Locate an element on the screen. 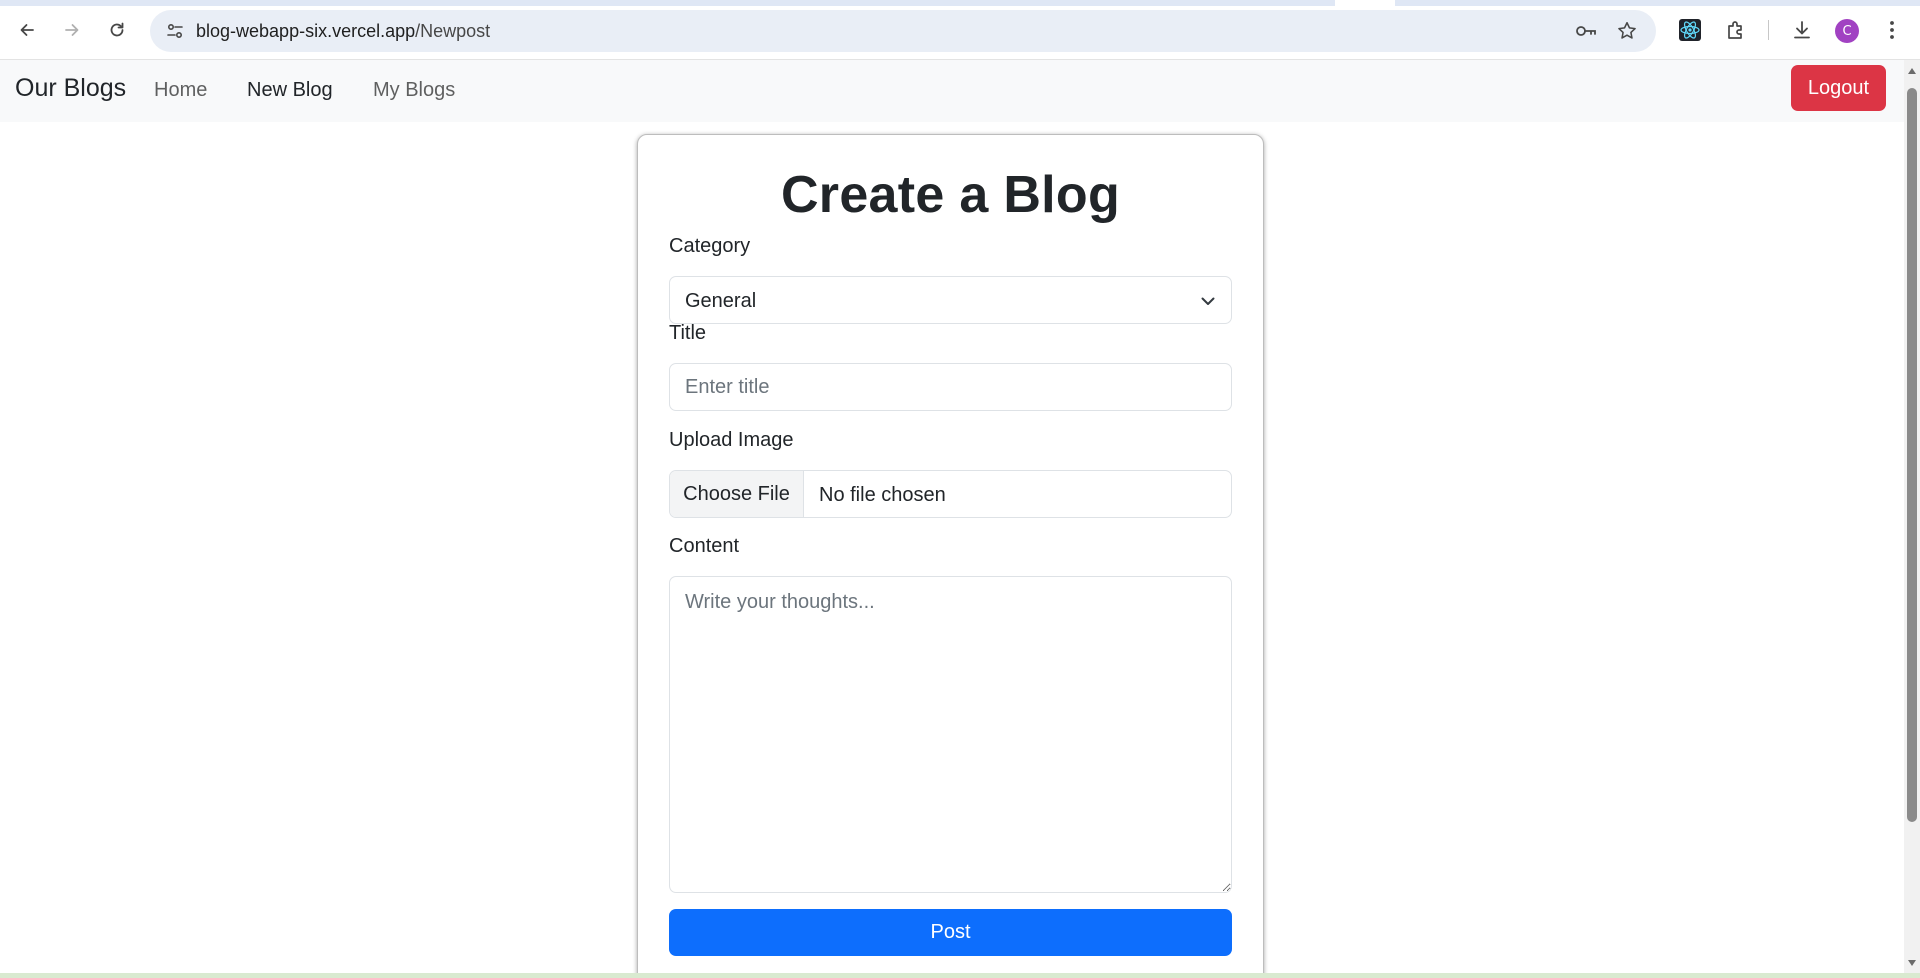 Image resolution: width=1920 pixels, height=978 pixels. extensions-button is located at coordinates (1736, 30).